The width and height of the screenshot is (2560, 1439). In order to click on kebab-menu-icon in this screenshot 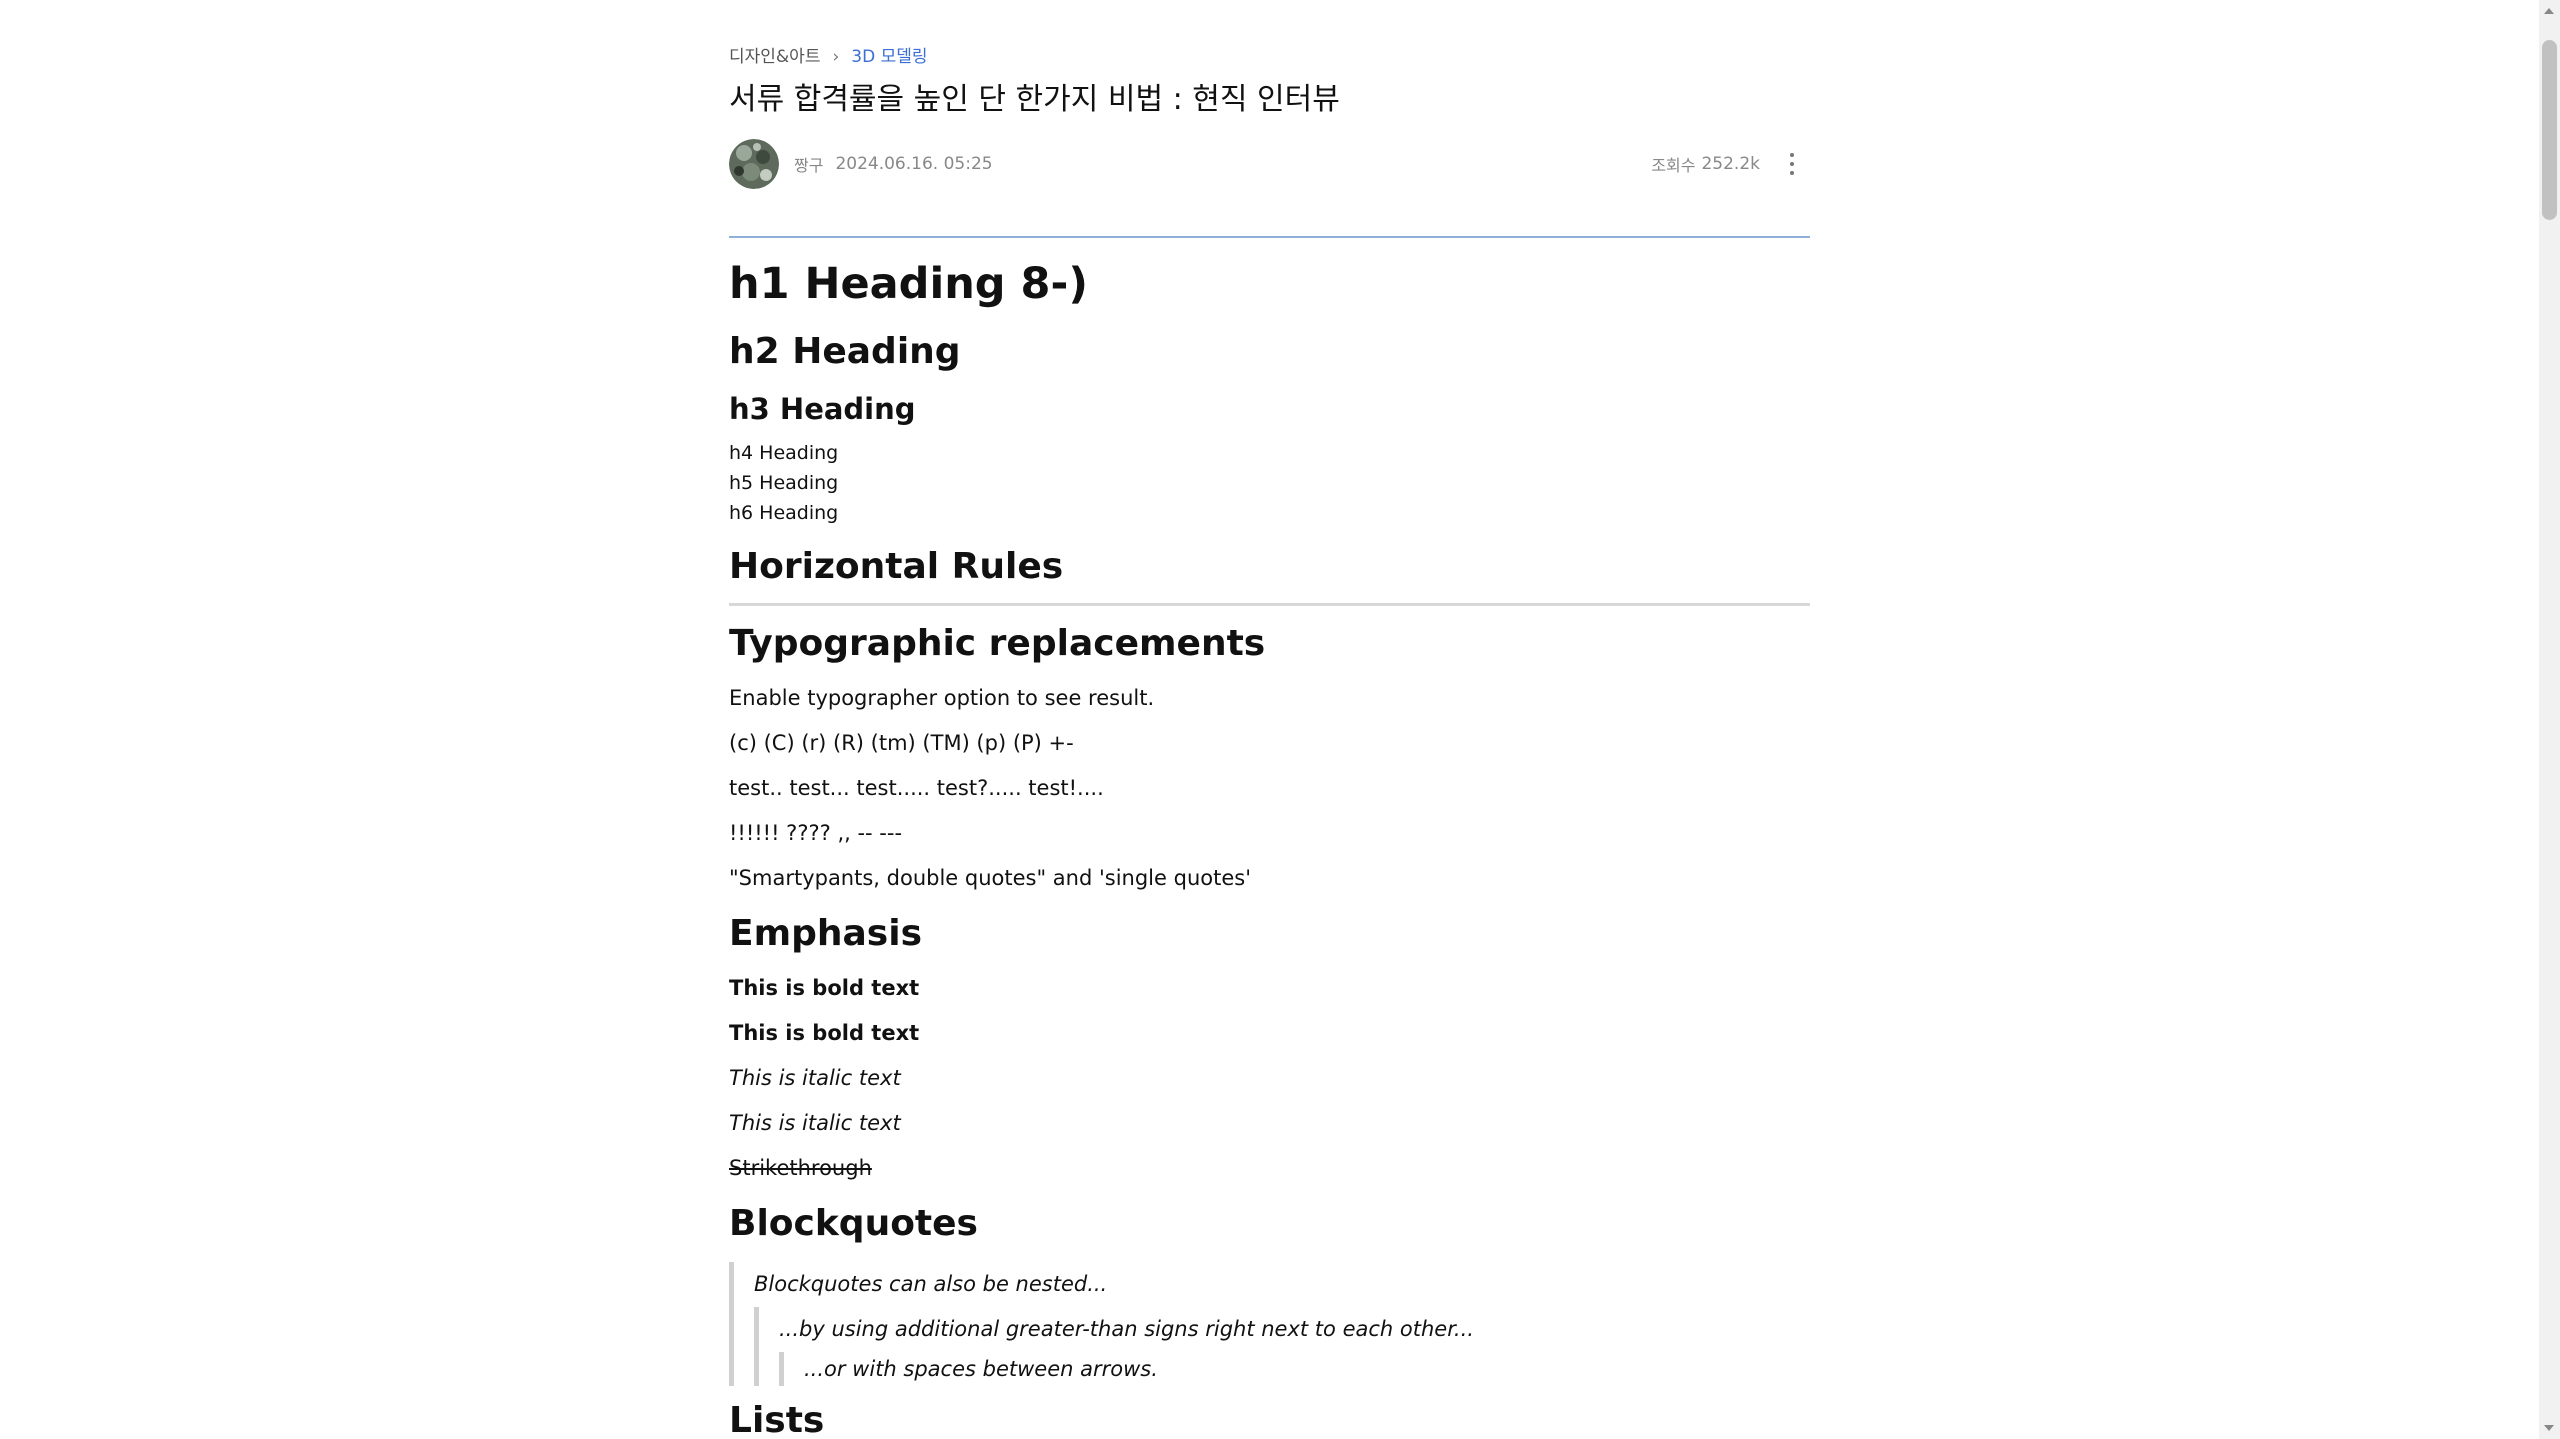, I will do `click(1792, 164)`.